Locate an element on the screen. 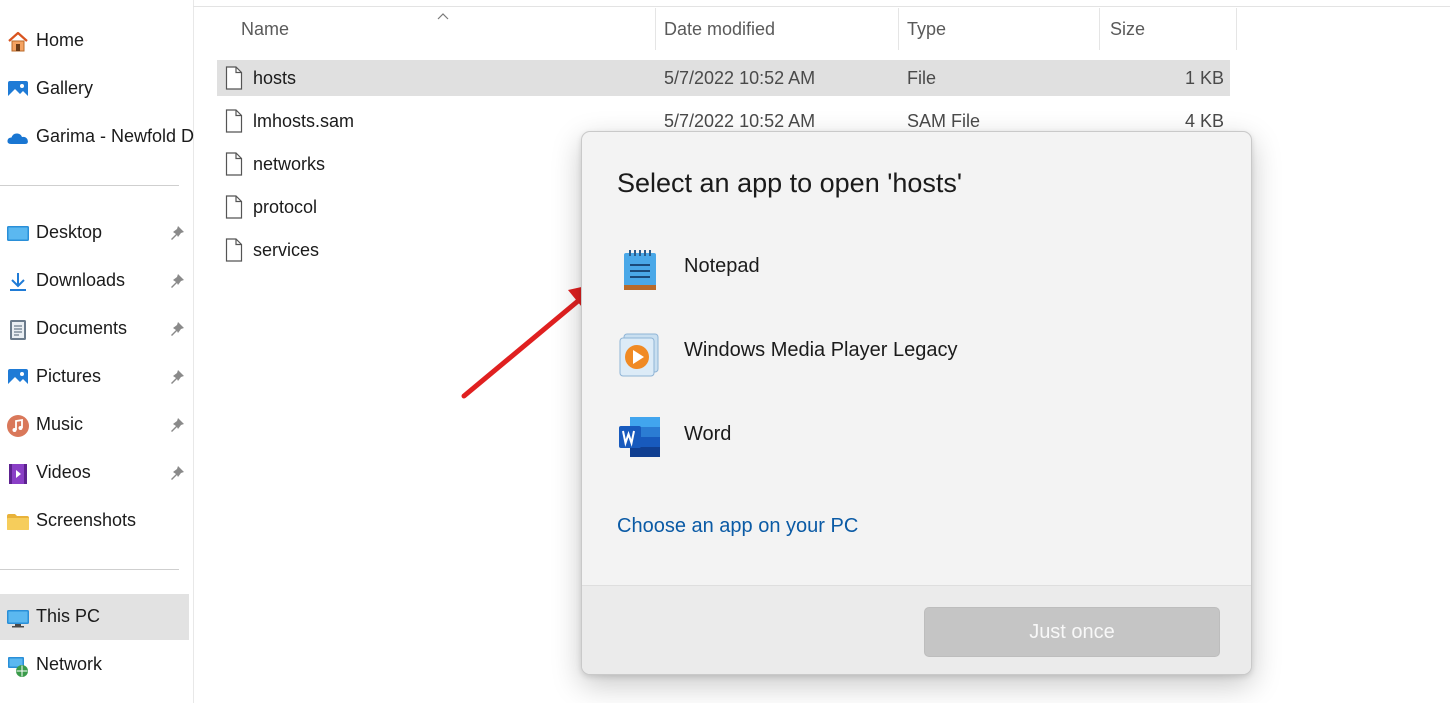 This screenshot has height=703, width=1450. onedrive-cloud-icon is located at coordinates (17, 138).